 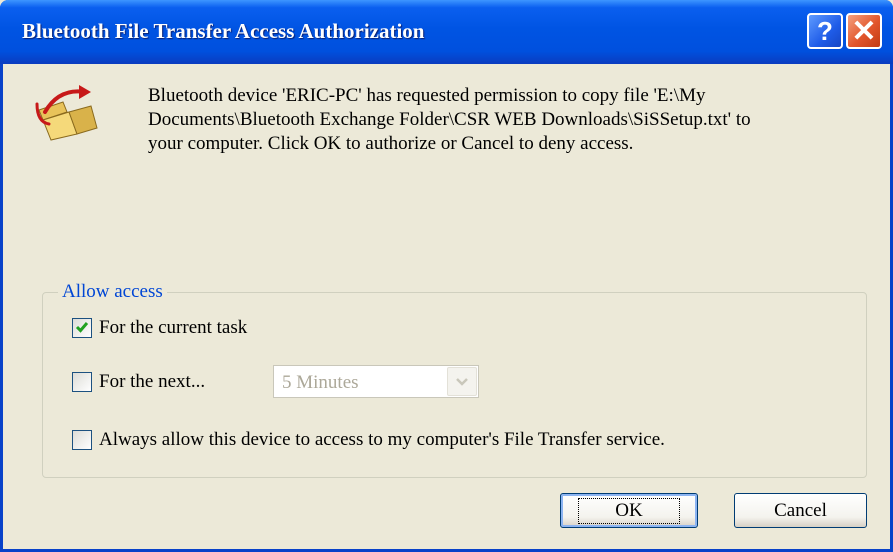 I want to click on current-task-checkbox, so click(x=82, y=328).